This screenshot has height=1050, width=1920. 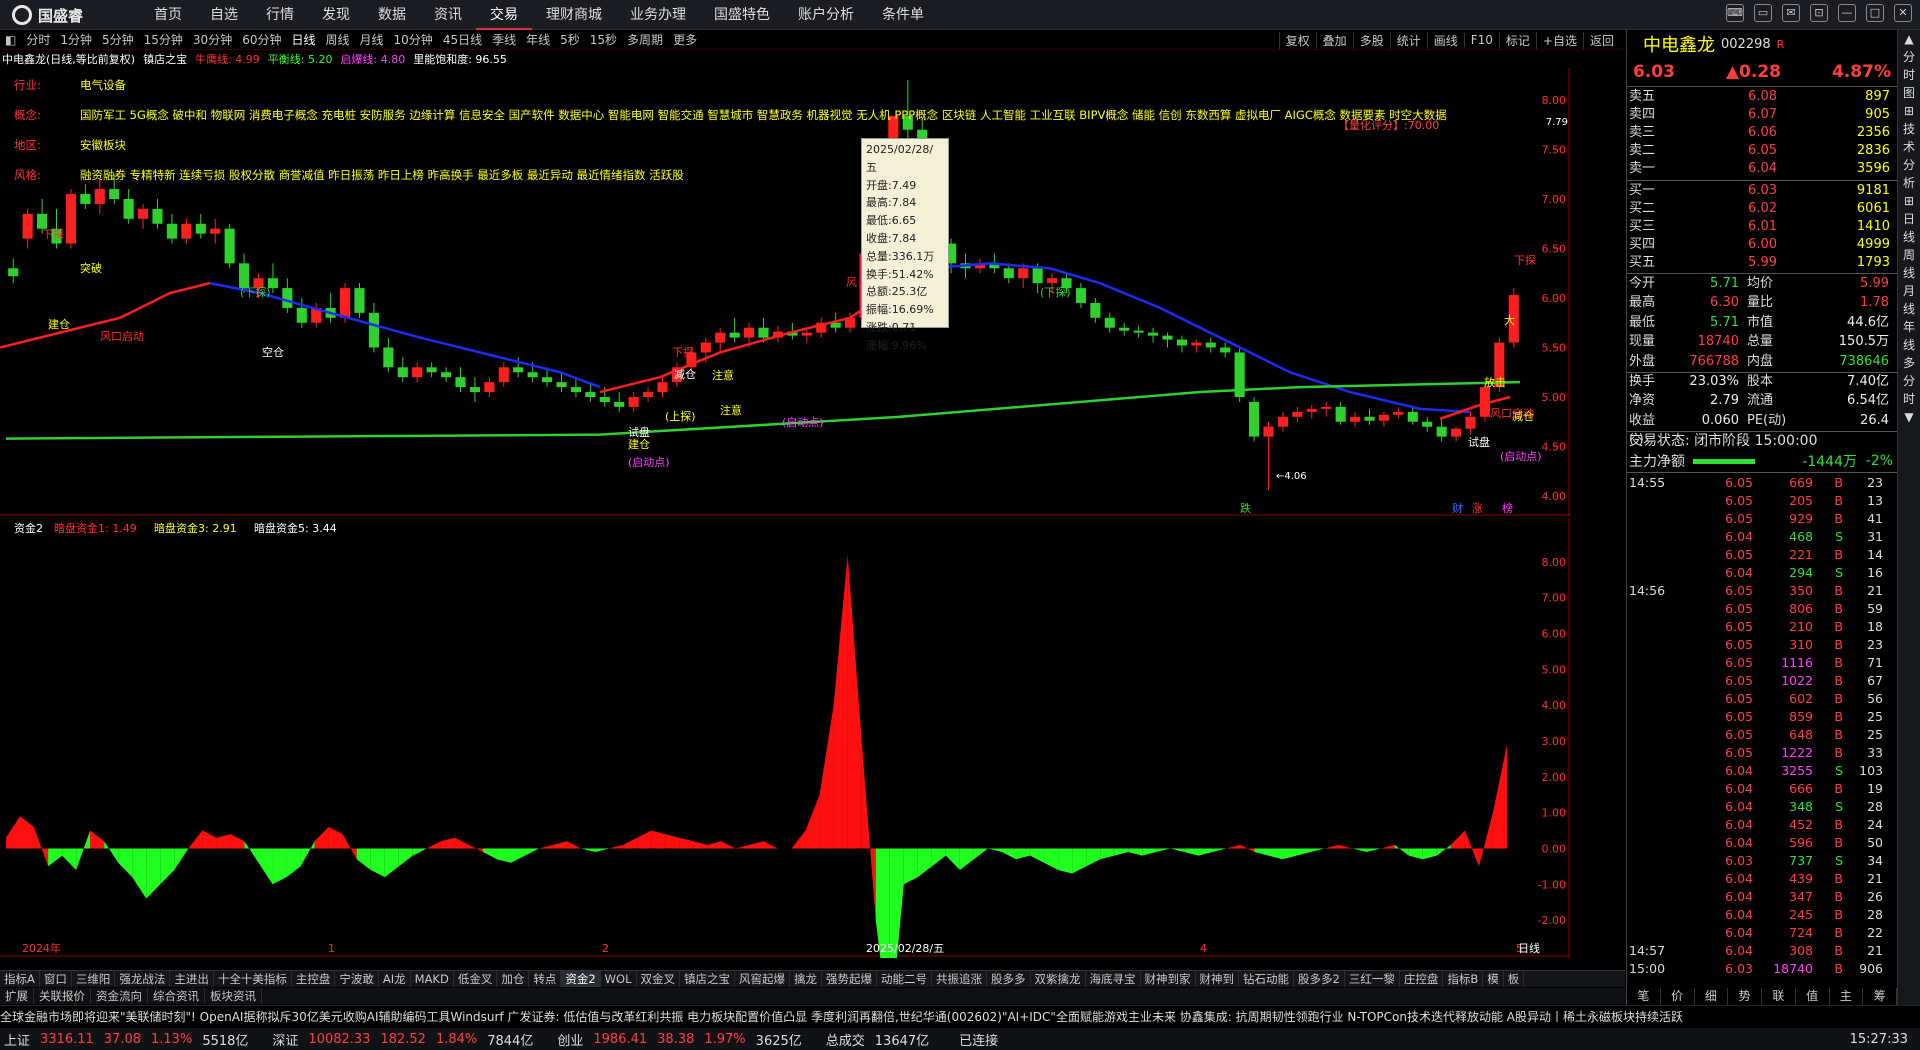 What do you see at coordinates (1762, 227) in the screenshot?
I see `order-book-row: 买三 6.01 1410` at bounding box center [1762, 227].